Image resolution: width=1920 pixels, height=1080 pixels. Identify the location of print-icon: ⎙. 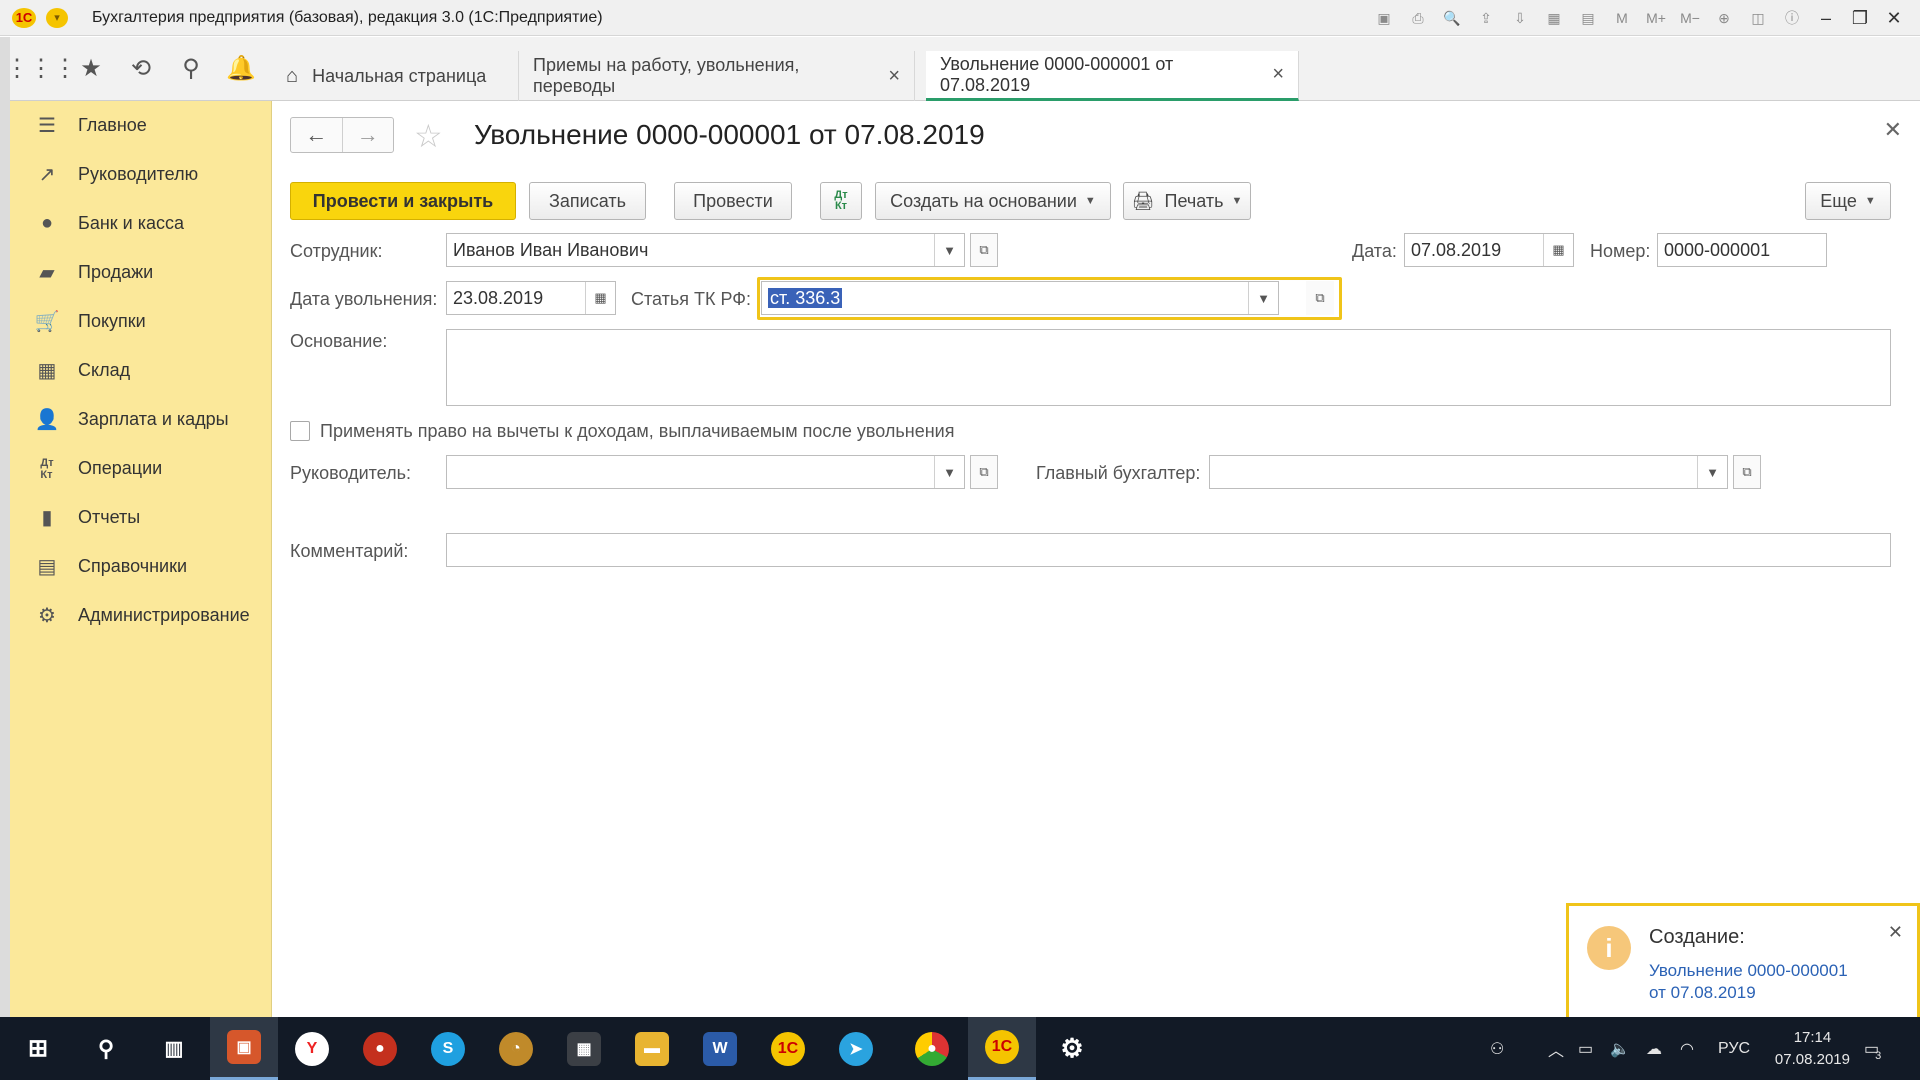
(1418, 18).